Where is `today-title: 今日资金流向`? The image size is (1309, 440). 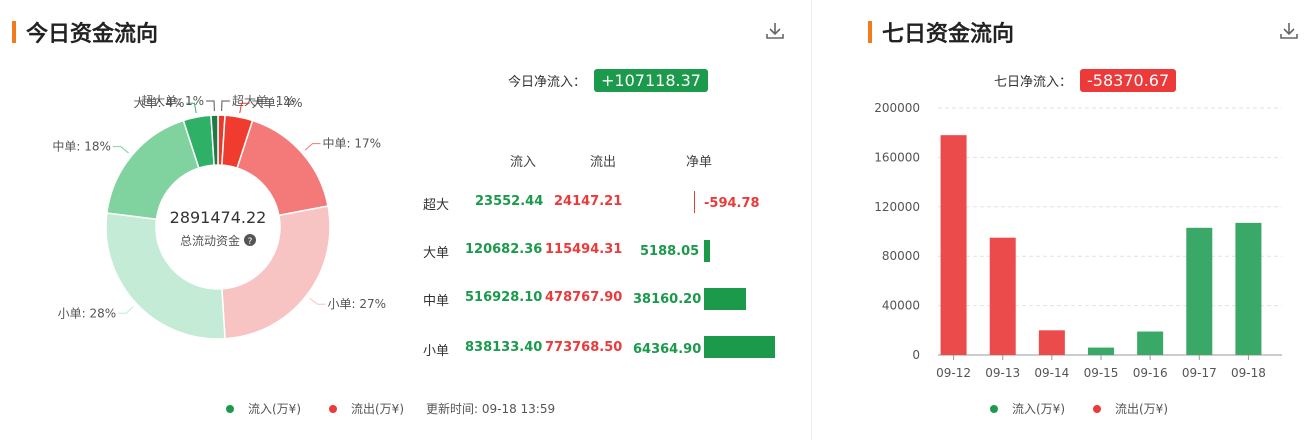 today-title: 今日资金流向 is located at coordinates (85, 32).